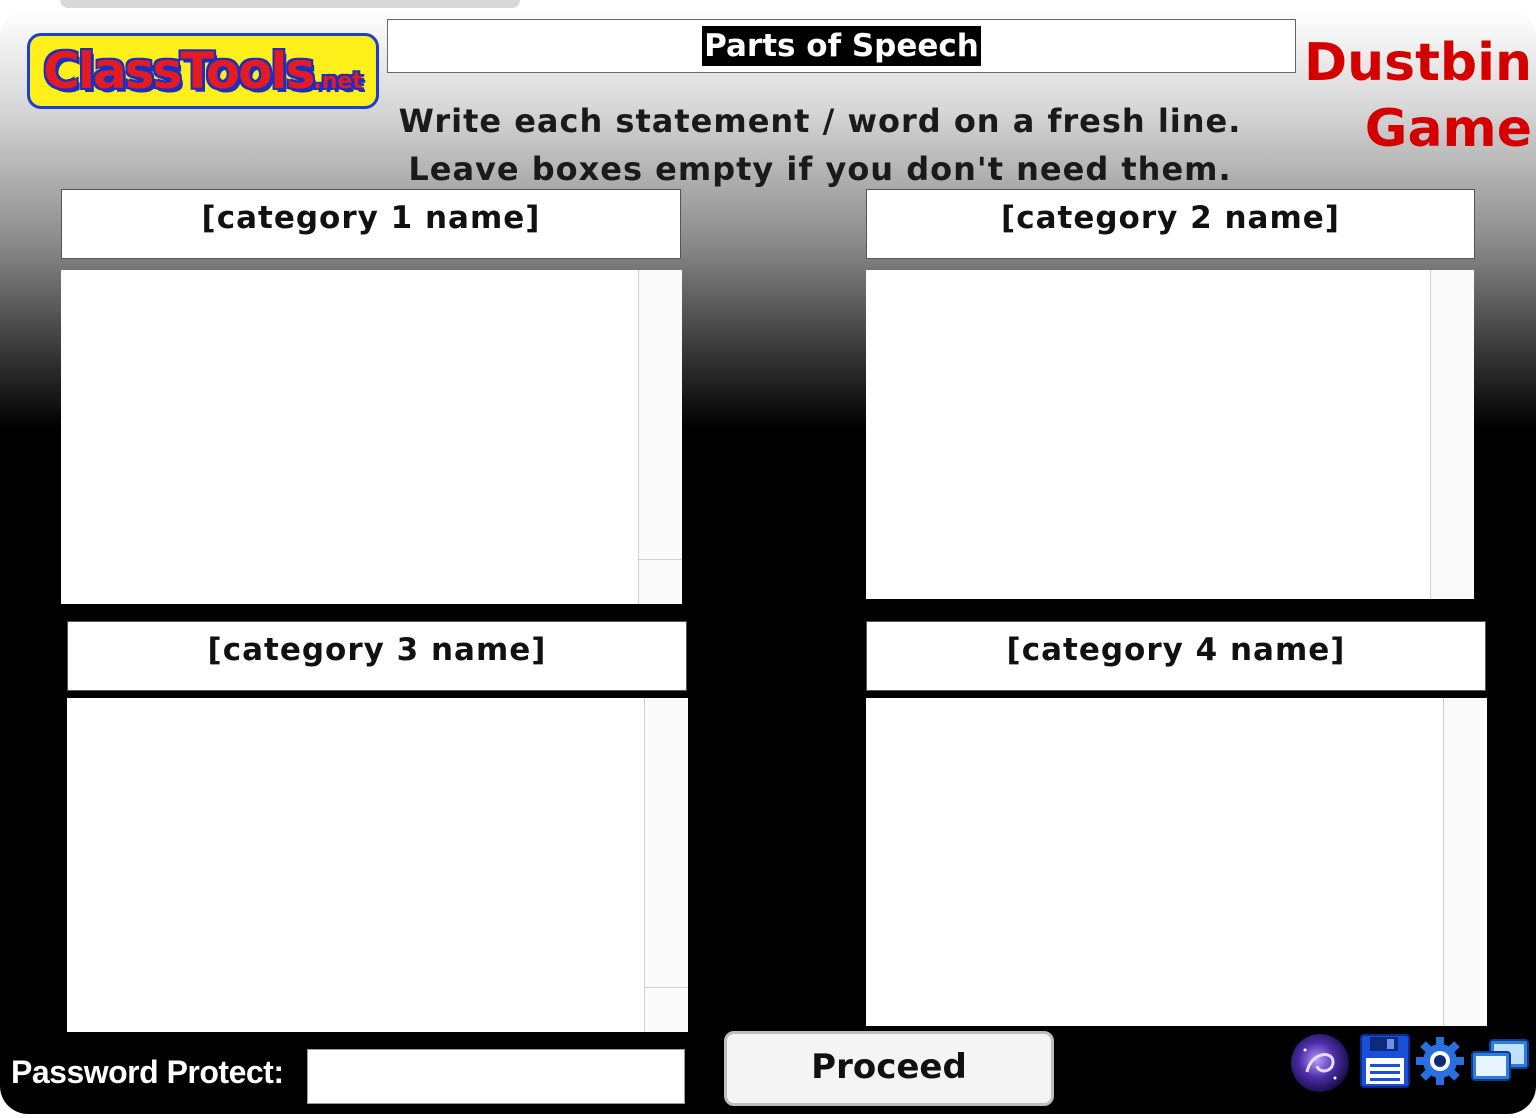 This screenshot has height=1118, width=1536. Describe the element at coordinates (660, 437) in the screenshot. I see `category-1-scrollbar` at that location.